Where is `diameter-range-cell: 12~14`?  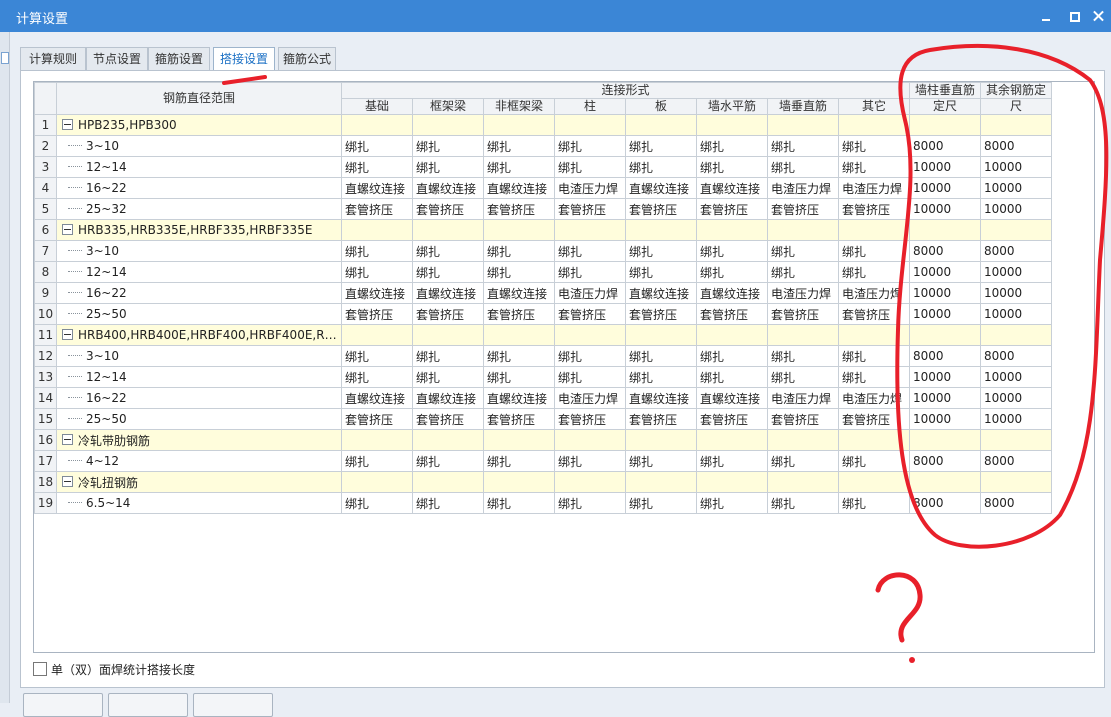
diameter-range-cell: 12~14 is located at coordinates (199, 272).